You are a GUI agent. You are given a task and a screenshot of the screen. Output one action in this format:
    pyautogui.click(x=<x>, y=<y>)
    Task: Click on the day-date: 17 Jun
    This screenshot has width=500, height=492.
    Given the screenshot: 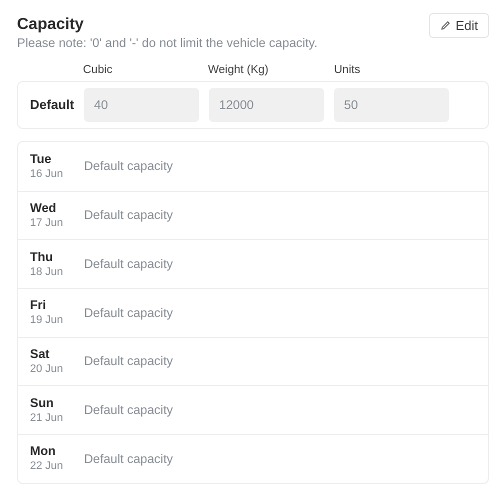 What is the action you would take?
    pyautogui.click(x=47, y=224)
    